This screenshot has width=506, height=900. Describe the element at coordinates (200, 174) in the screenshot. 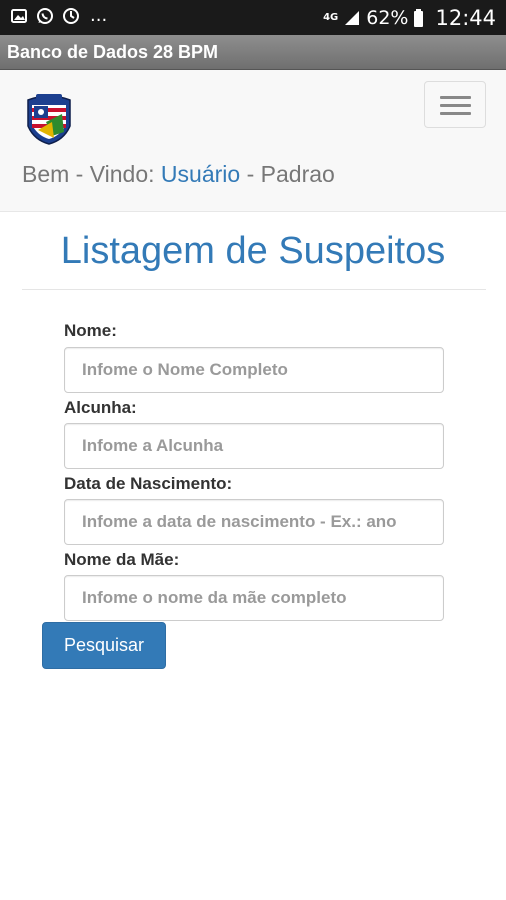

I see `user-link: Usuário` at that location.